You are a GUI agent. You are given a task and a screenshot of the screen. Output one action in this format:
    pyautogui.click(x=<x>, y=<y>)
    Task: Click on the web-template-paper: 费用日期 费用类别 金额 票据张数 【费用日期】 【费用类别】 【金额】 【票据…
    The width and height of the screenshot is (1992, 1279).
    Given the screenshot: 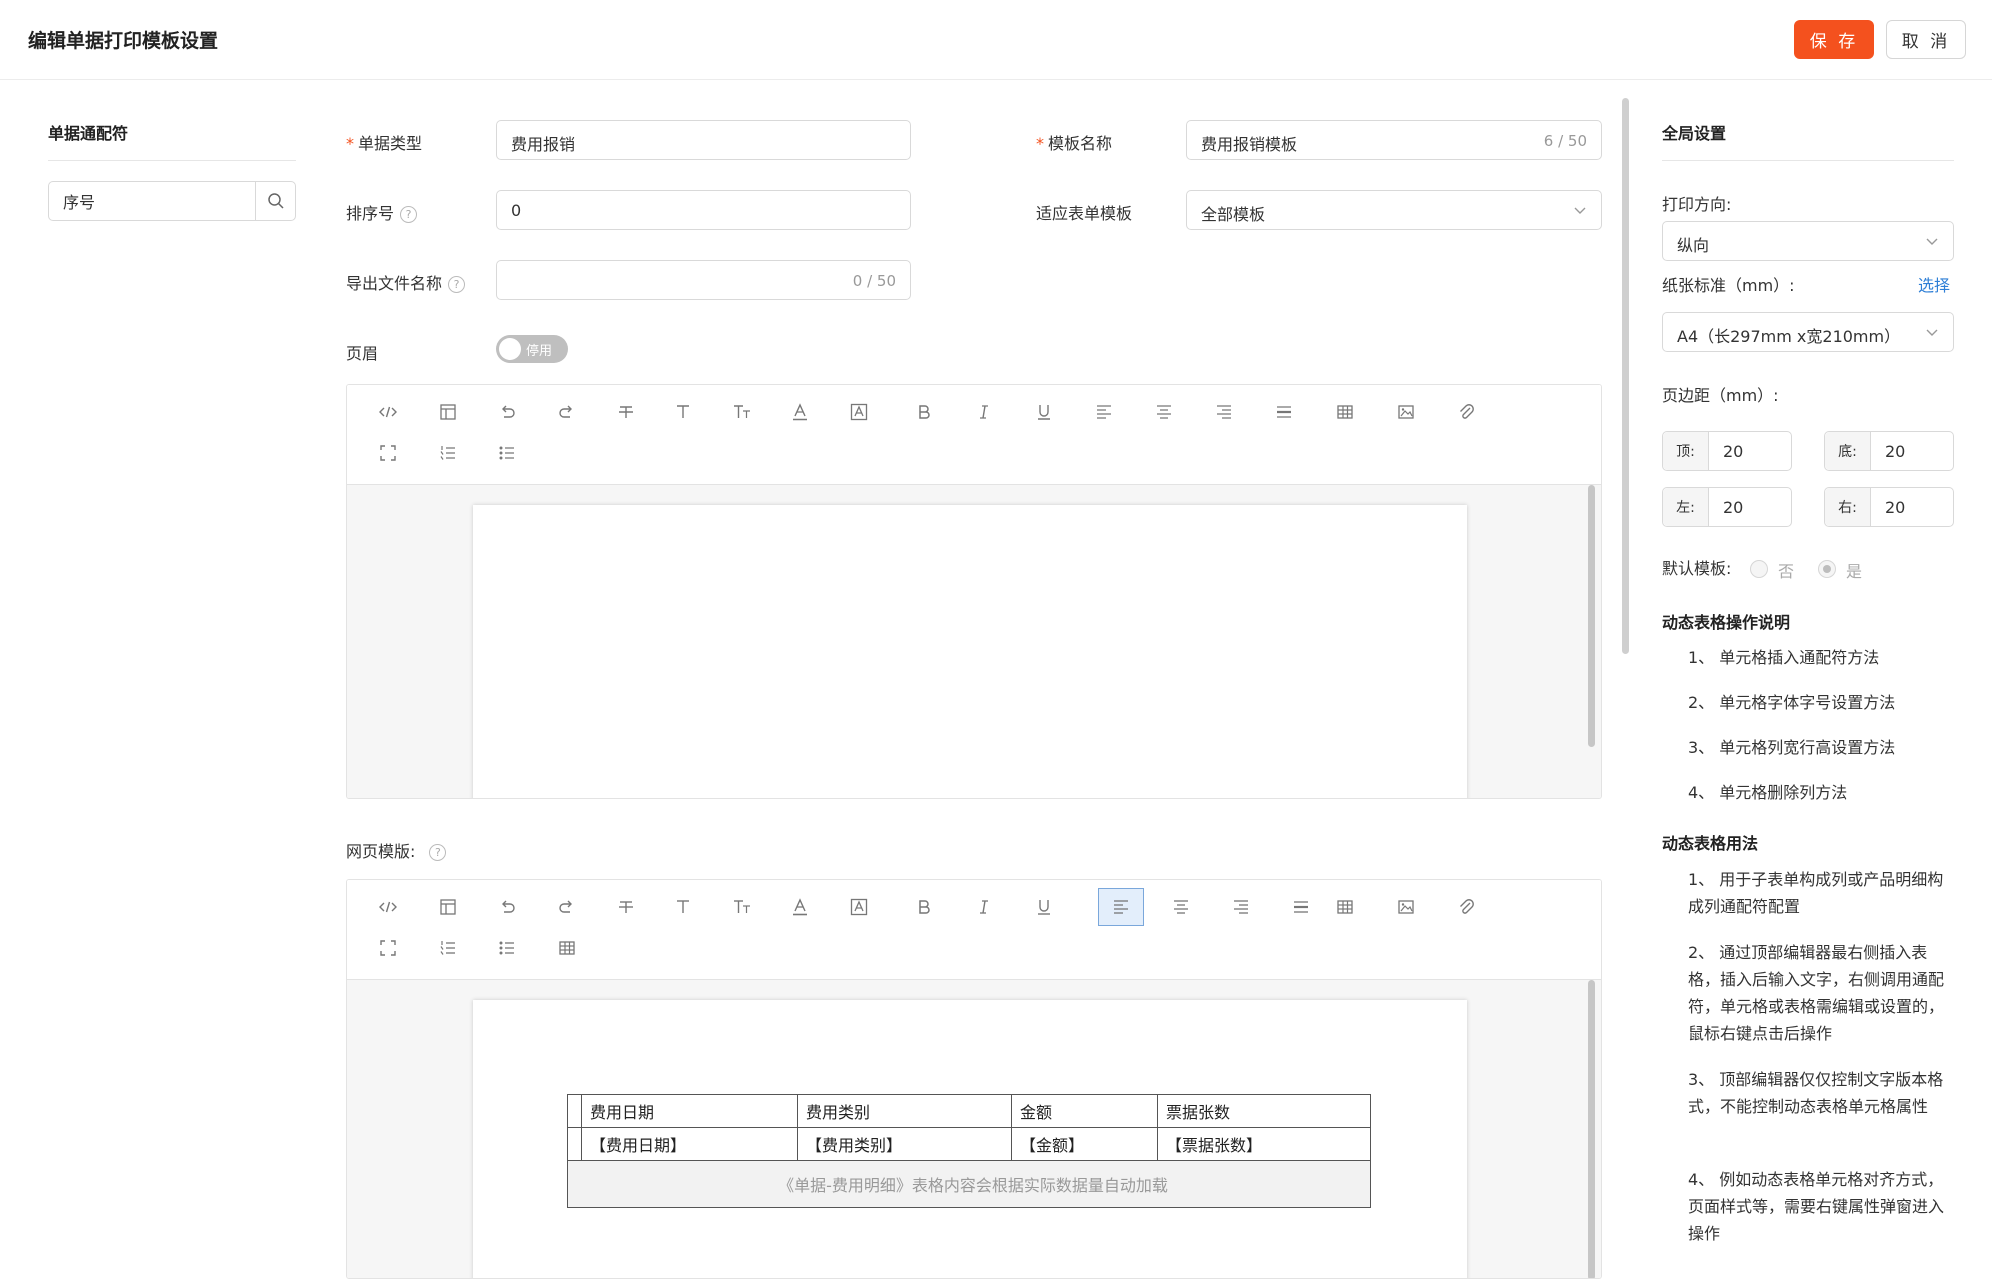 What is the action you would take?
    pyautogui.click(x=970, y=1139)
    